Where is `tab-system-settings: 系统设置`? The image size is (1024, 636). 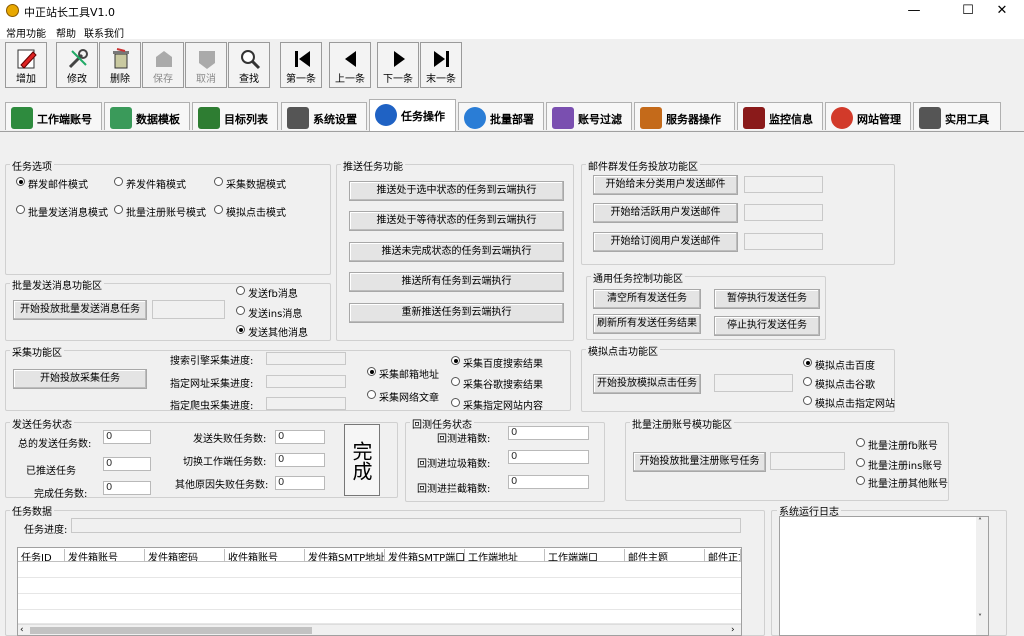 tab-system-settings: 系统设置 is located at coordinates (324, 116).